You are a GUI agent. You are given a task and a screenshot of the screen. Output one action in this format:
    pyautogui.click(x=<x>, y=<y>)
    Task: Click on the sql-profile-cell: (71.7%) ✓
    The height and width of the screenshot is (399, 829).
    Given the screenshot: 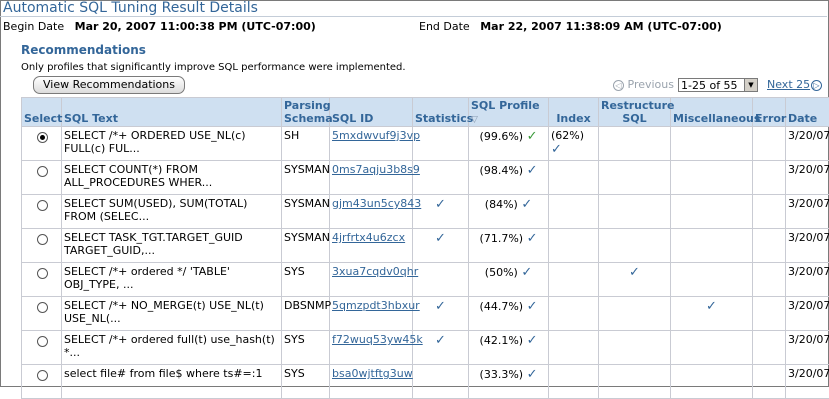 What is the action you would take?
    pyautogui.click(x=509, y=246)
    